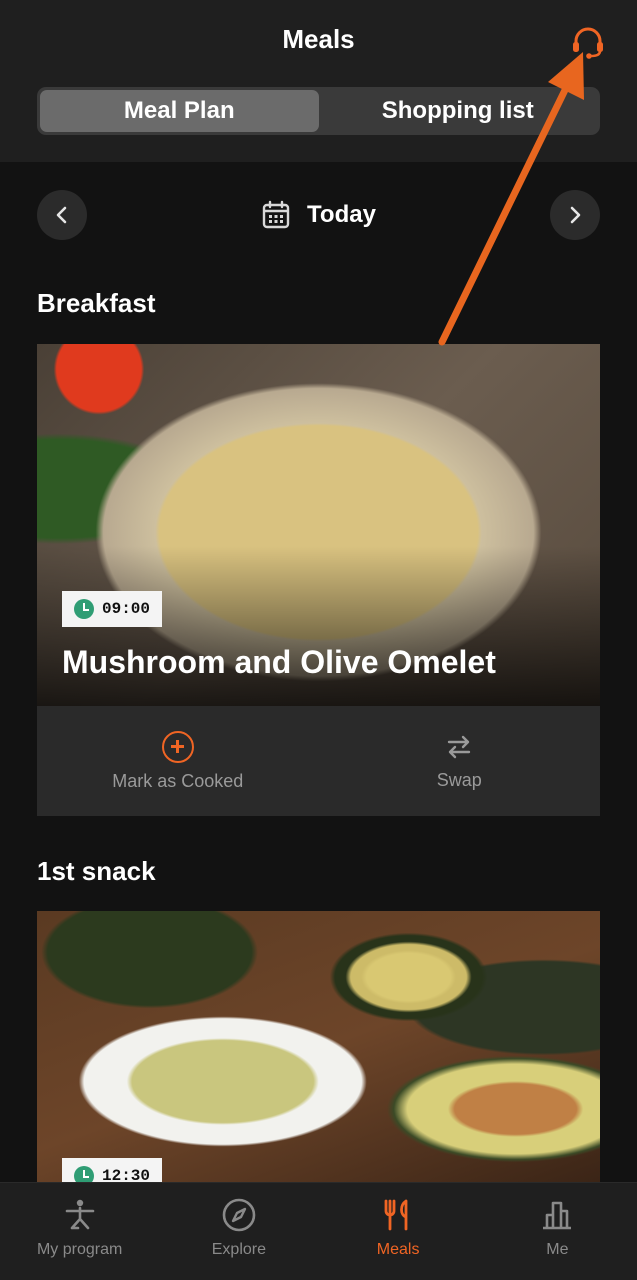 The image size is (637, 1280). I want to click on tab-my-program: My program, so click(79, 1231).